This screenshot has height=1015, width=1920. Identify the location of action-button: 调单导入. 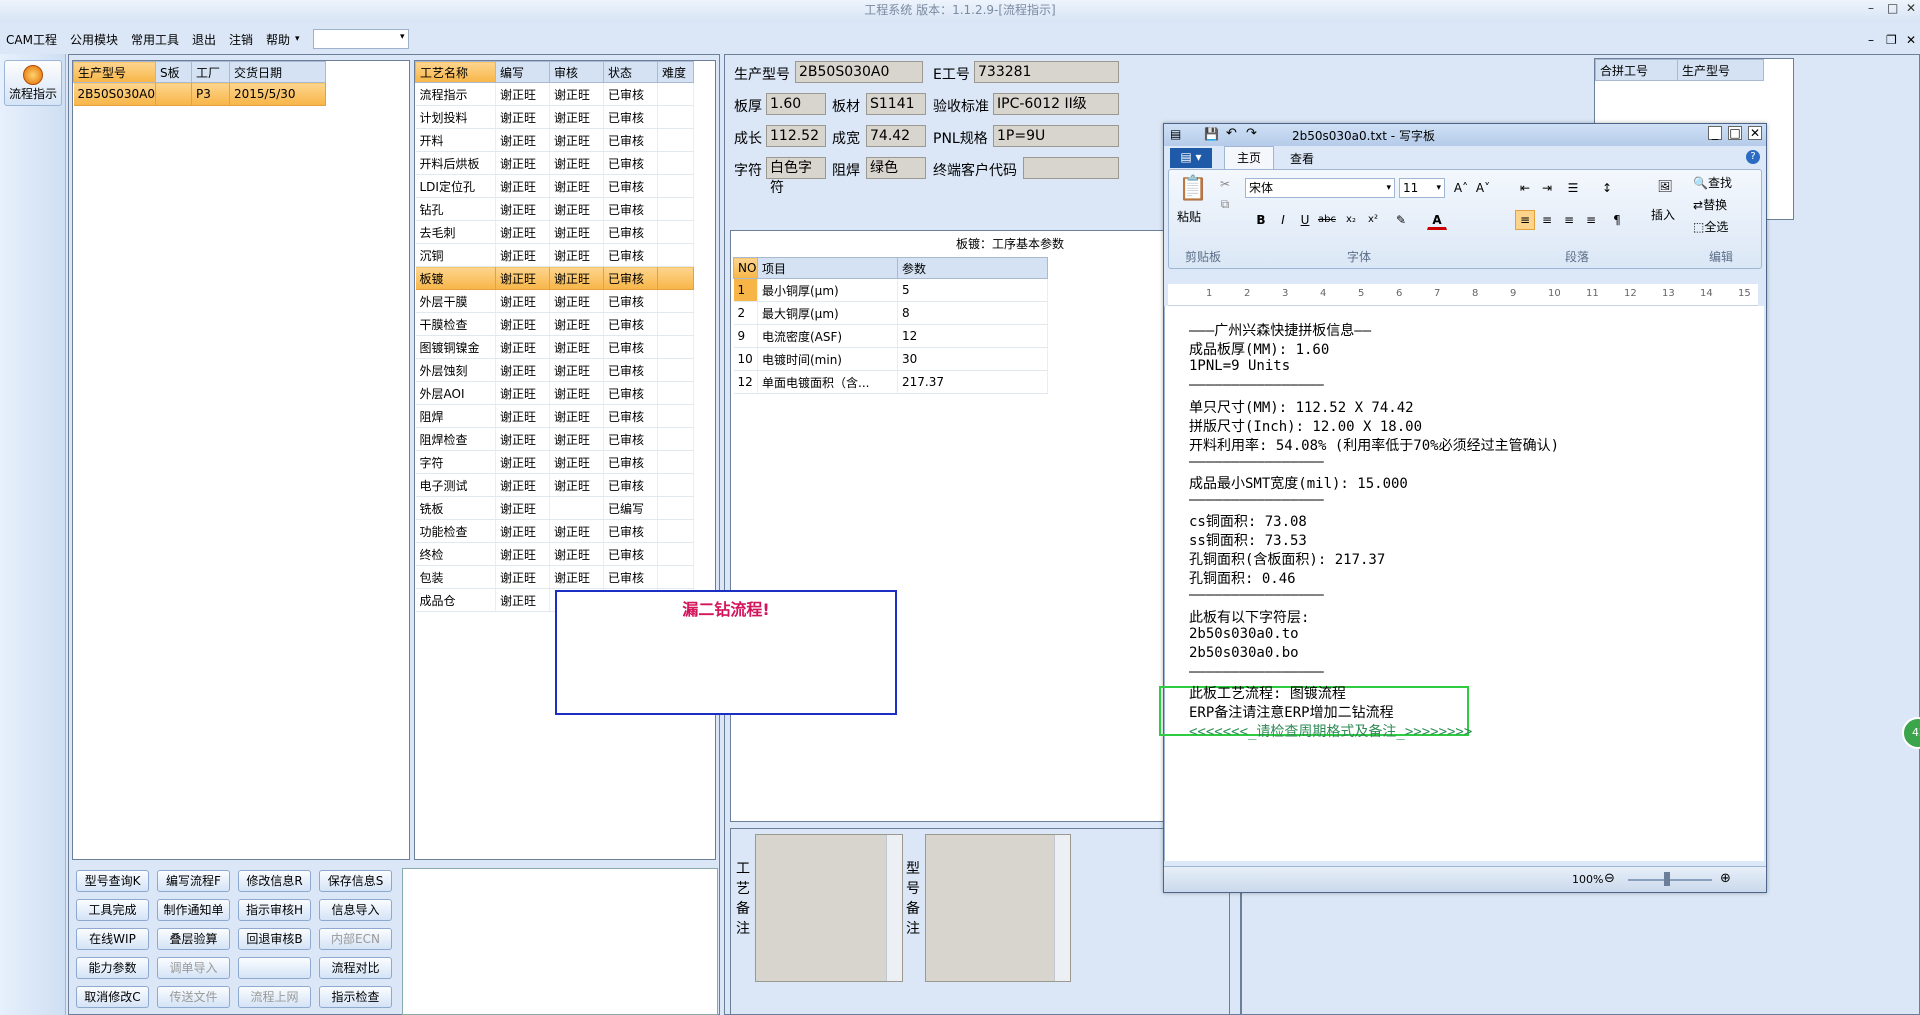
(193, 968).